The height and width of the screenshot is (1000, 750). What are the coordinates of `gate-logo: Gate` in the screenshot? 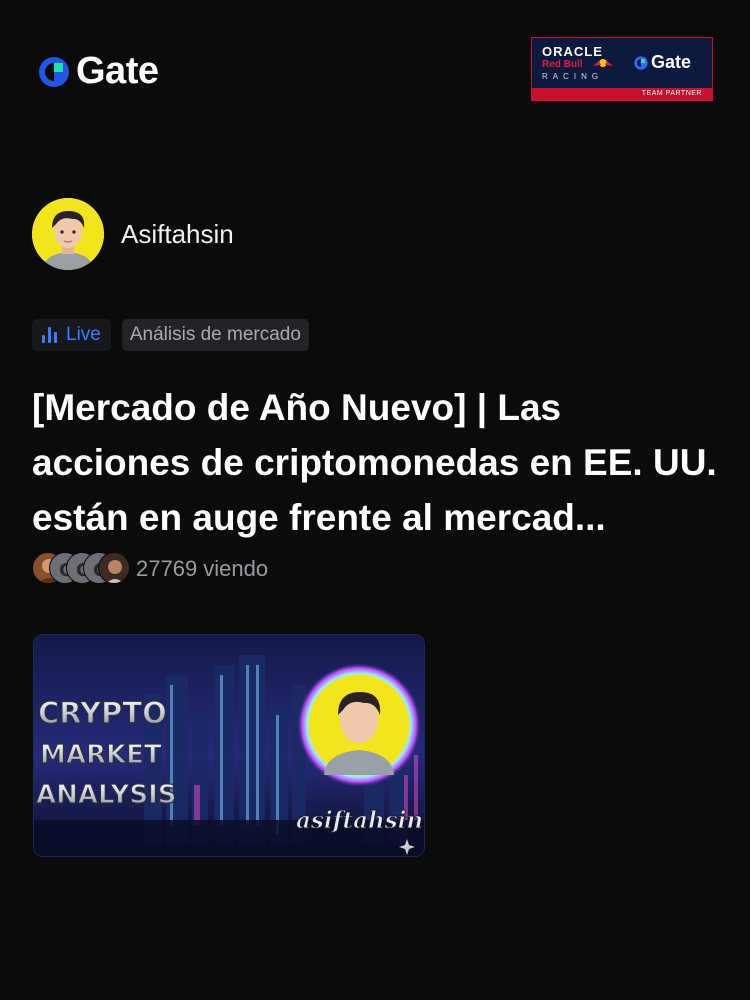 It's located at (97, 71).